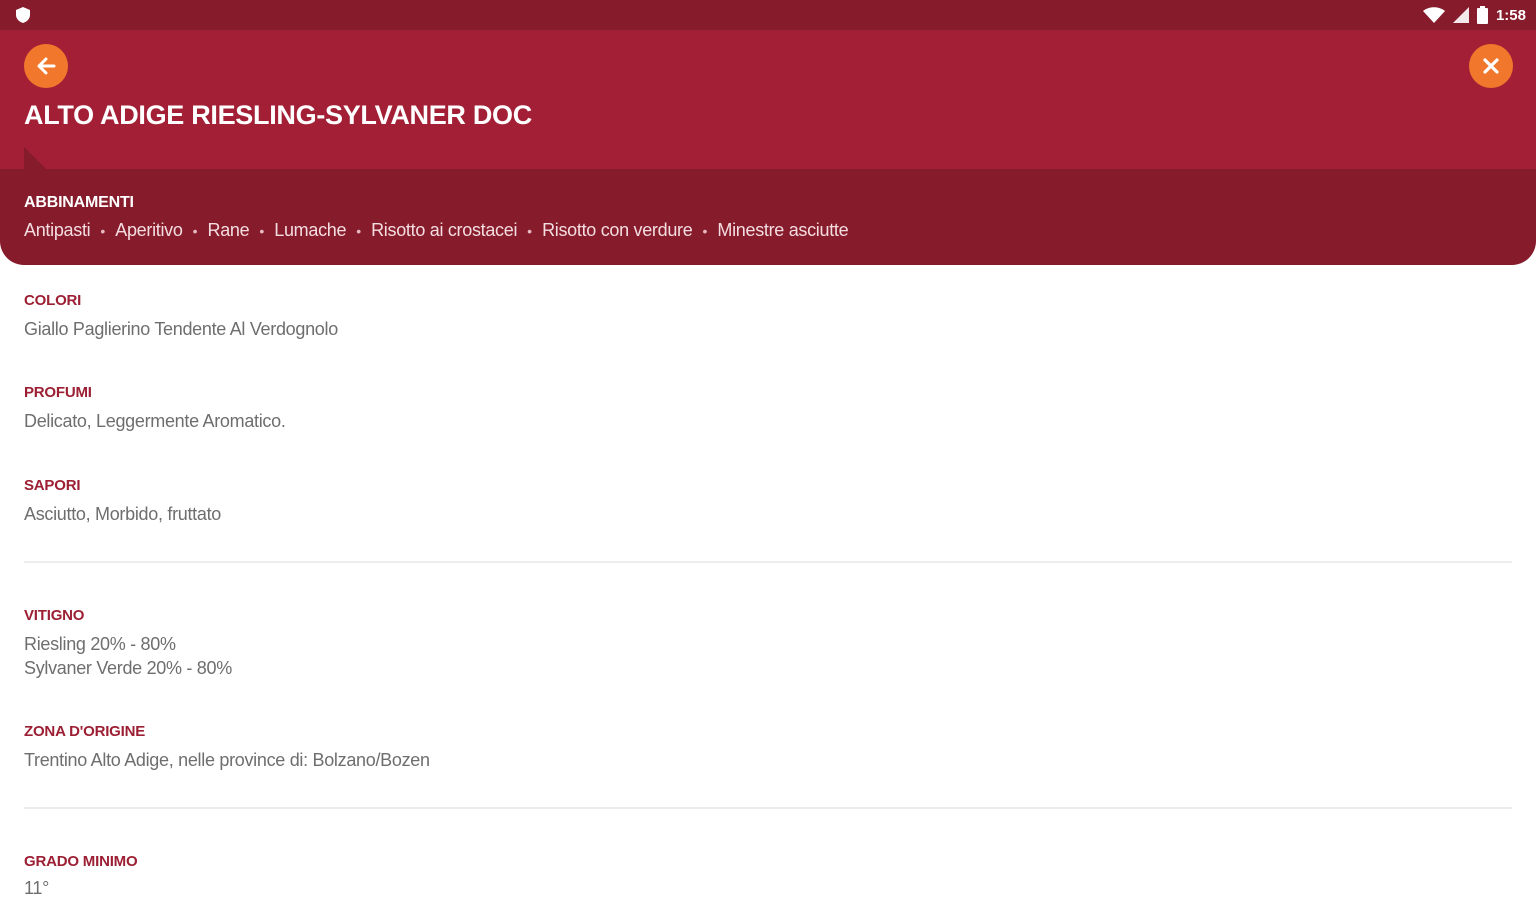 This screenshot has width=1536, height=900. Describe the element at coordinates (229, 230) in the screenshot. I see `pairing-item: Rane` at that location.